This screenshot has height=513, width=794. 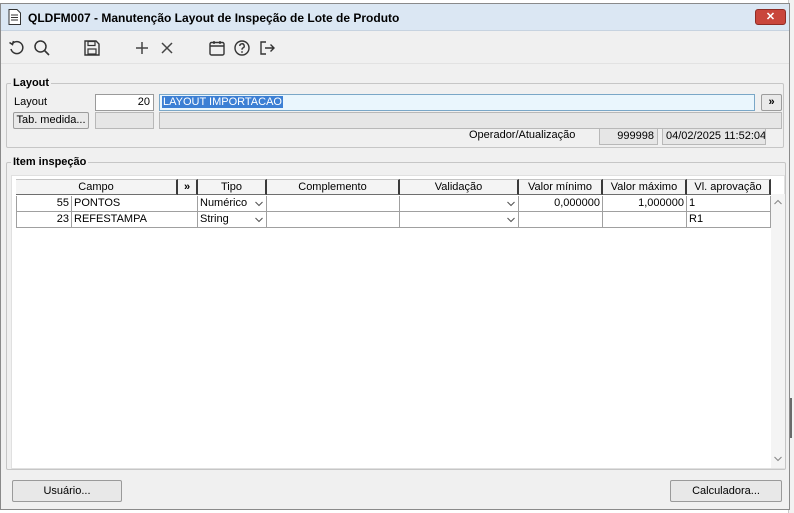 I want to click on vertical-scrollbar, so click(x=778, y=331).